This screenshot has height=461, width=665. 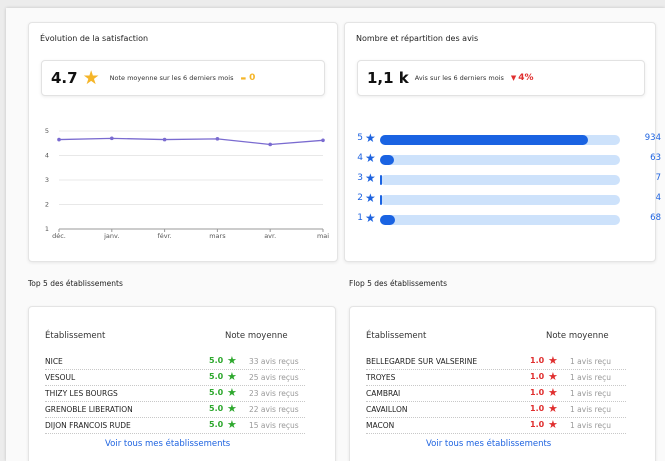 I want to click on table-row: THIZY LES BOURGS 5.0 ★ 23 avis reçus, so click(x=175, y=394).